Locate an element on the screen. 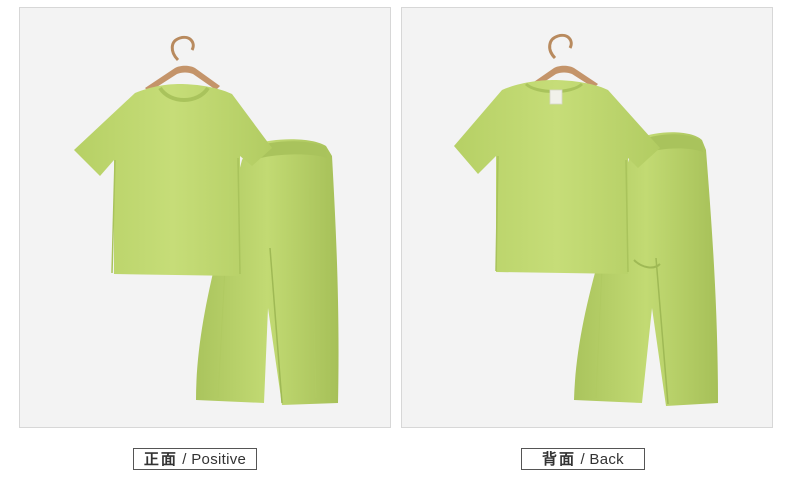  back-caption-cn: 背面 is located at coordinates (559, 459).